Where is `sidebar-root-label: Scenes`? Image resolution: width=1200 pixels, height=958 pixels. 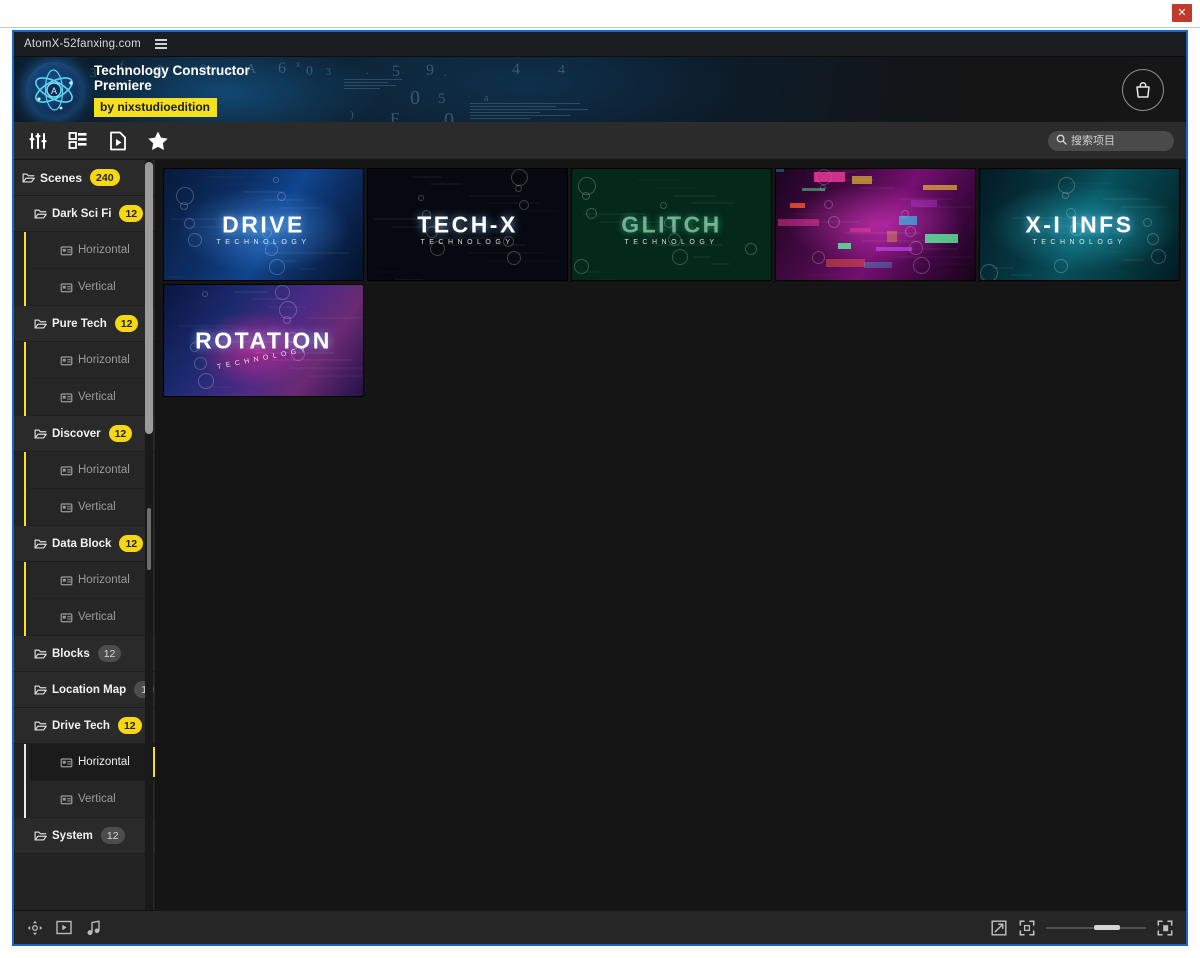
sidebar-root-label: Scenes is located at coordinates (61, 177).